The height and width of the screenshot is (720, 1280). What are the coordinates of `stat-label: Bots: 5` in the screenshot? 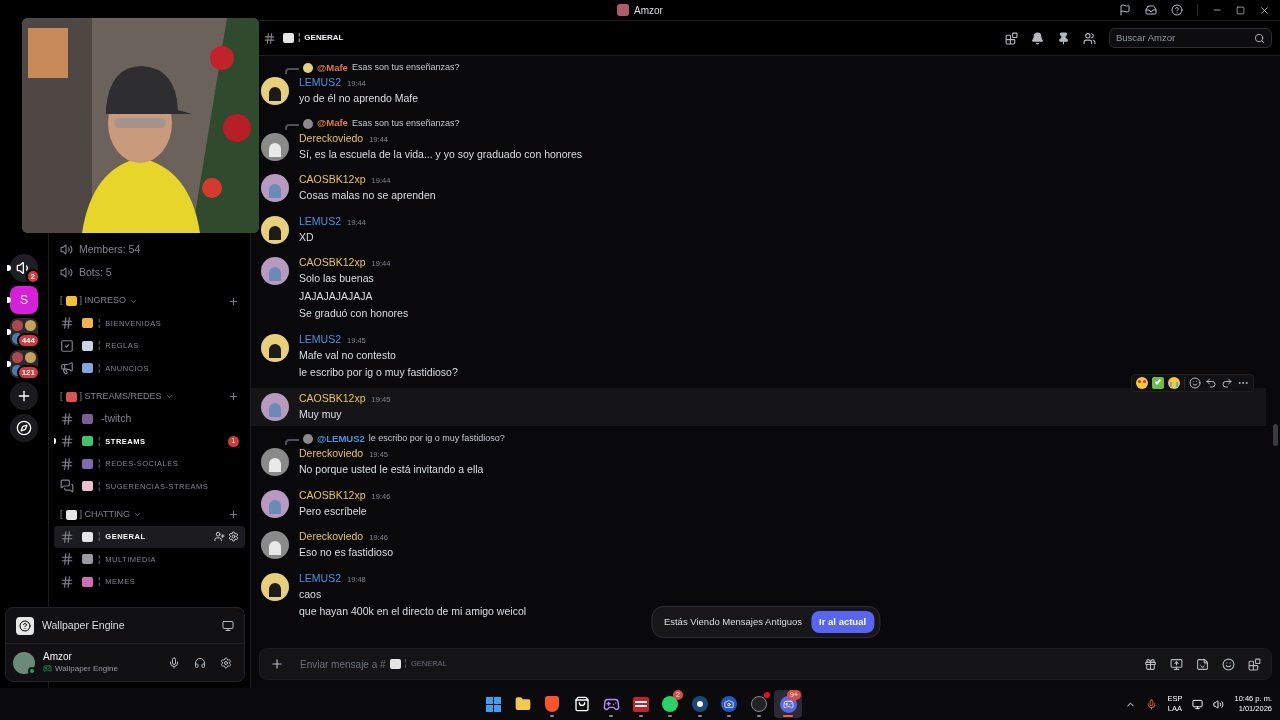 It's located at (95, 272).